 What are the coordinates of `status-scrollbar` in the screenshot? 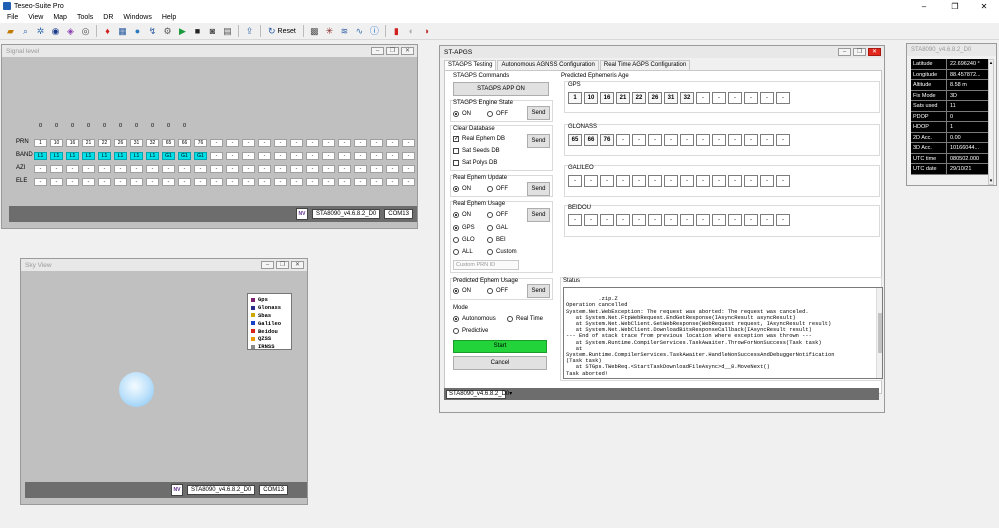 It's located at (879, 333).